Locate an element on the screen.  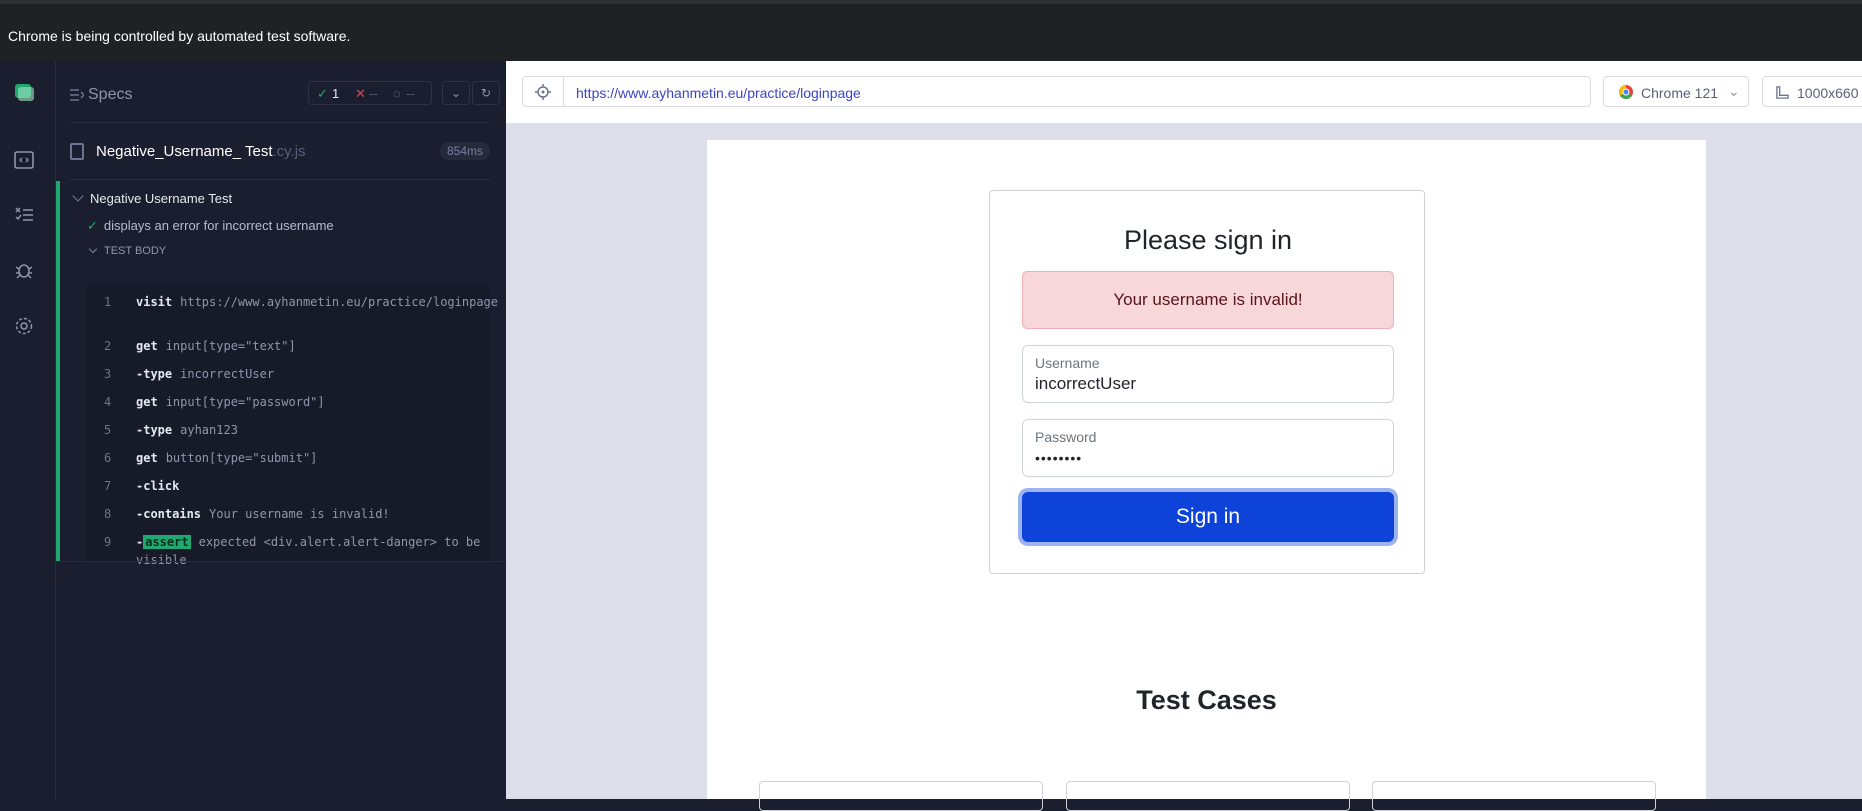
specs-list-icon is located at coordinates (77, 95).